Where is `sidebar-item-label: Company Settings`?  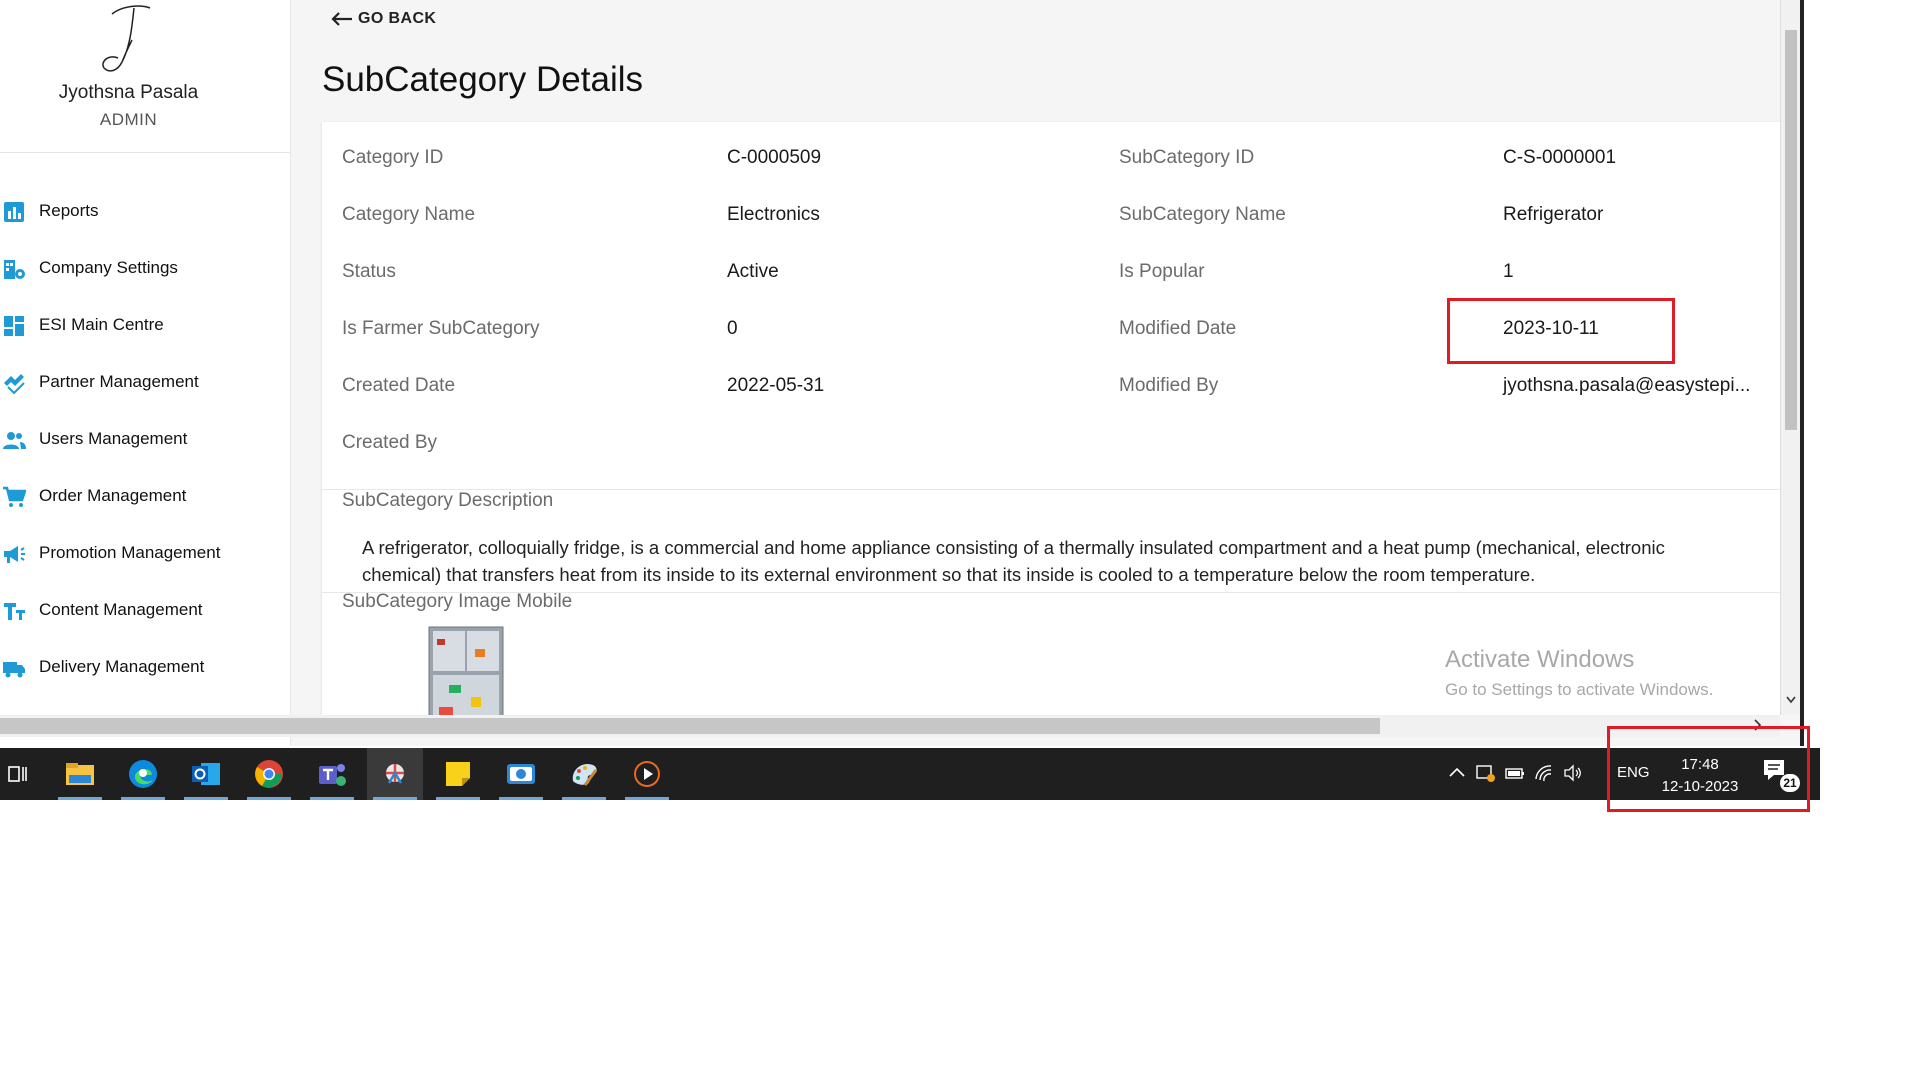
sidebar-item-label: Company Settings is located at coordinates (108, 267).